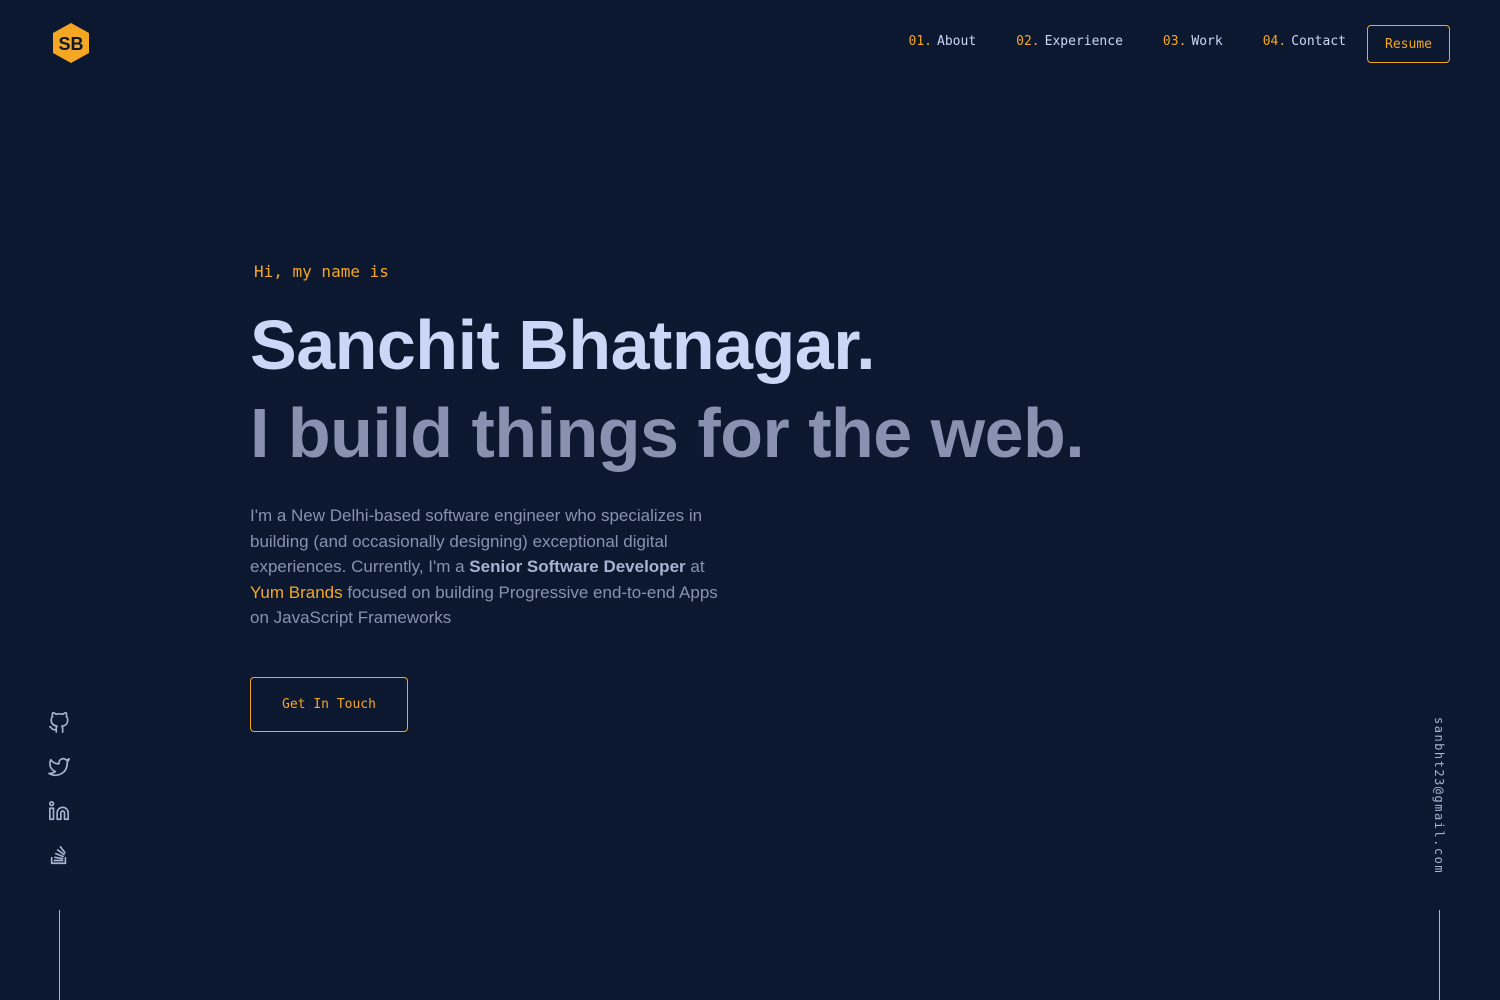 The image size is (1500, 1000). I want to click on github-icon, so click(59, 722).